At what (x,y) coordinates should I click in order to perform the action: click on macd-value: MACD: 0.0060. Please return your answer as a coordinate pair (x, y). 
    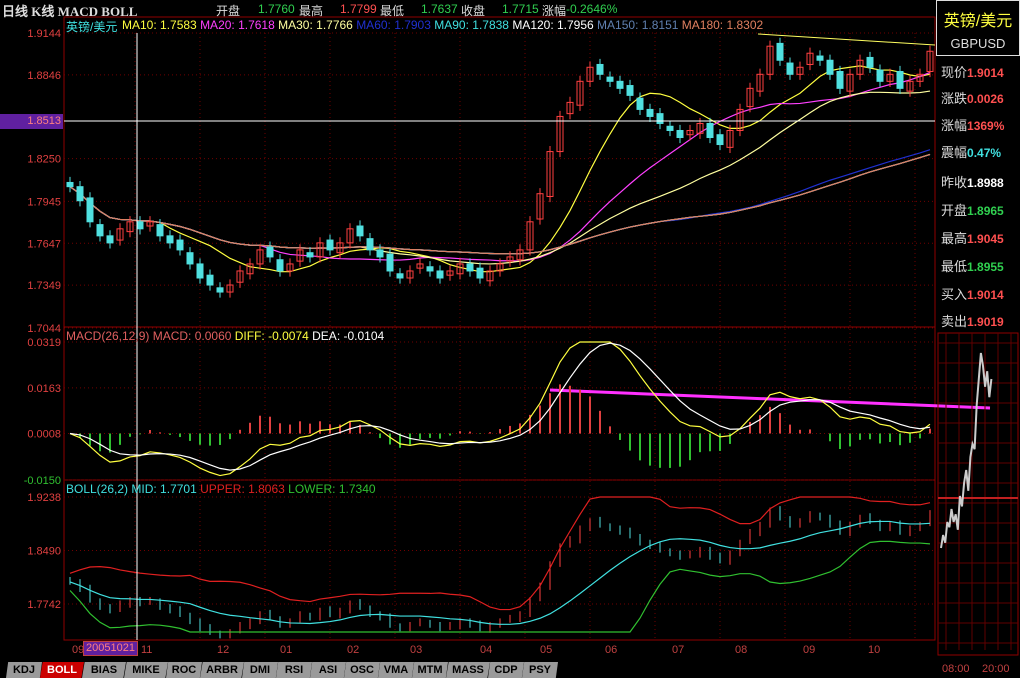
    Looking at the image, I should click on (192, 336).